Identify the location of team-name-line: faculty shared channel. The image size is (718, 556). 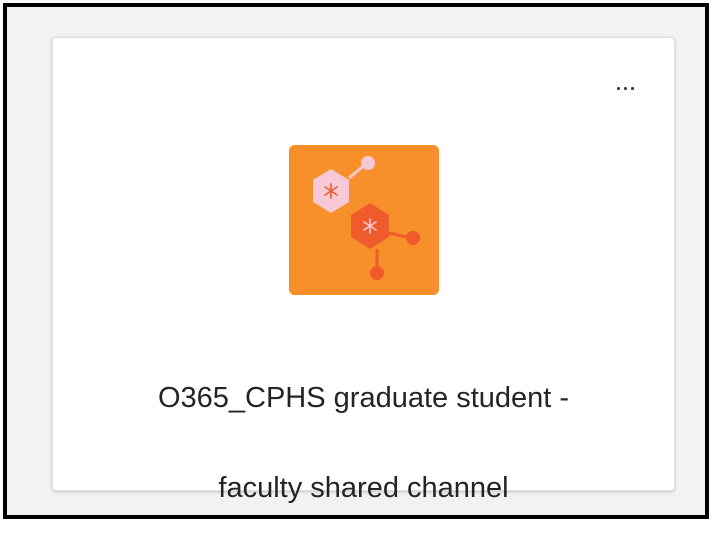
(363, 488).